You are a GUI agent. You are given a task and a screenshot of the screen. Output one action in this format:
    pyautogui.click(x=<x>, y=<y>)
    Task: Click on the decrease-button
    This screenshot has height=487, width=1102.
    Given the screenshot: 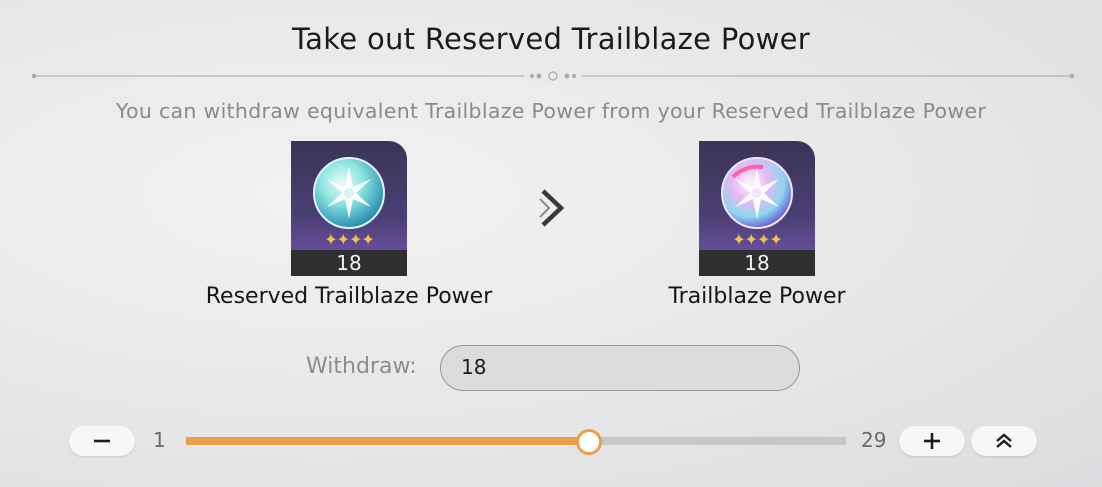 What is the action you would take?
    pyautogui.click(x=102, y=441)
    